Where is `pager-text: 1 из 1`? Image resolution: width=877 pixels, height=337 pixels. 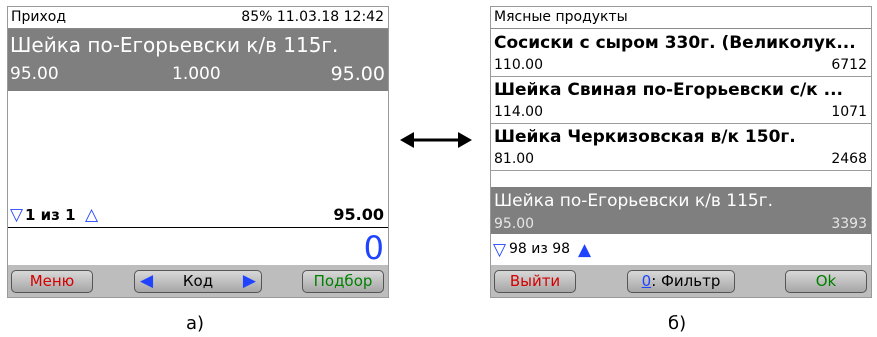 pager-text: 1 из 1 is located at coordinates (50, 215).